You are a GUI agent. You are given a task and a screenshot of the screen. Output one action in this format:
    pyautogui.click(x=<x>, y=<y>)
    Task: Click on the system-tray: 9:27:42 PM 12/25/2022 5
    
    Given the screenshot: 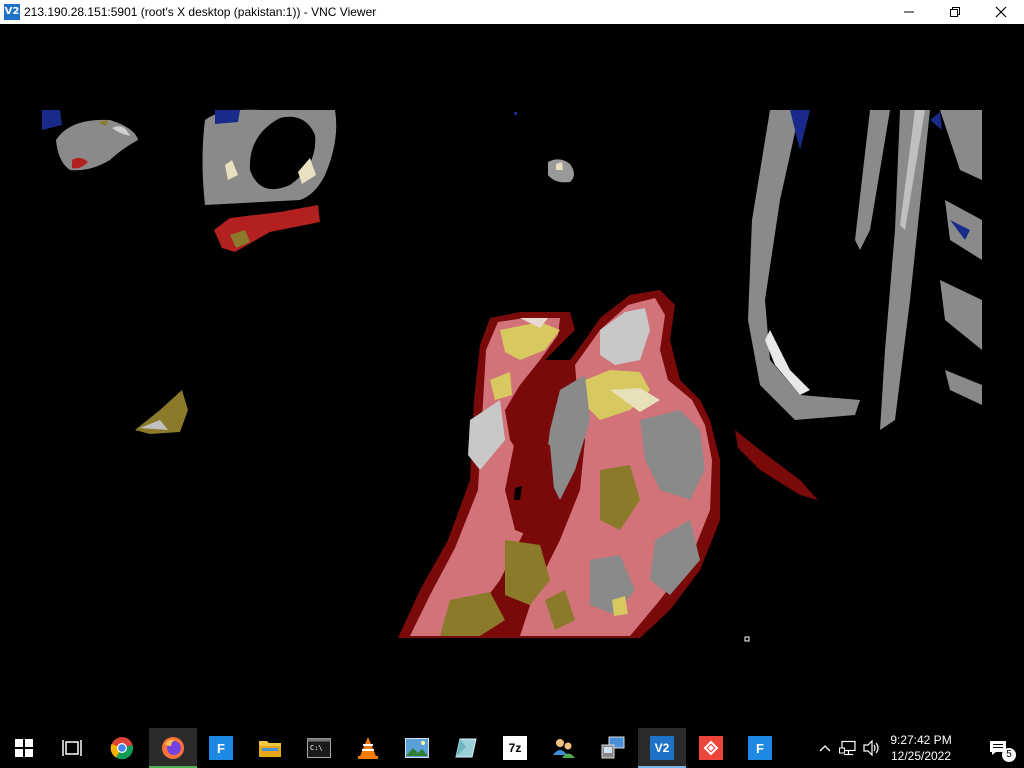 What is the action you would take?
    pyautogui.click(x=919, y=748)
    